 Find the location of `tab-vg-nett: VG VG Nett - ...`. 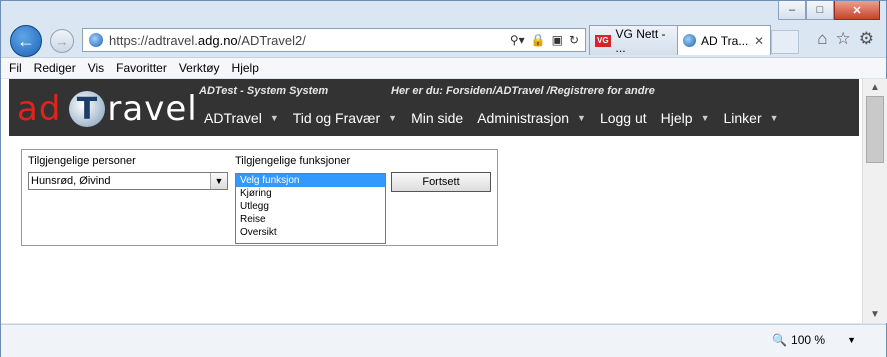

tab-vg-nett: VG VG Nett - ... is located at coordinates (633, 40).